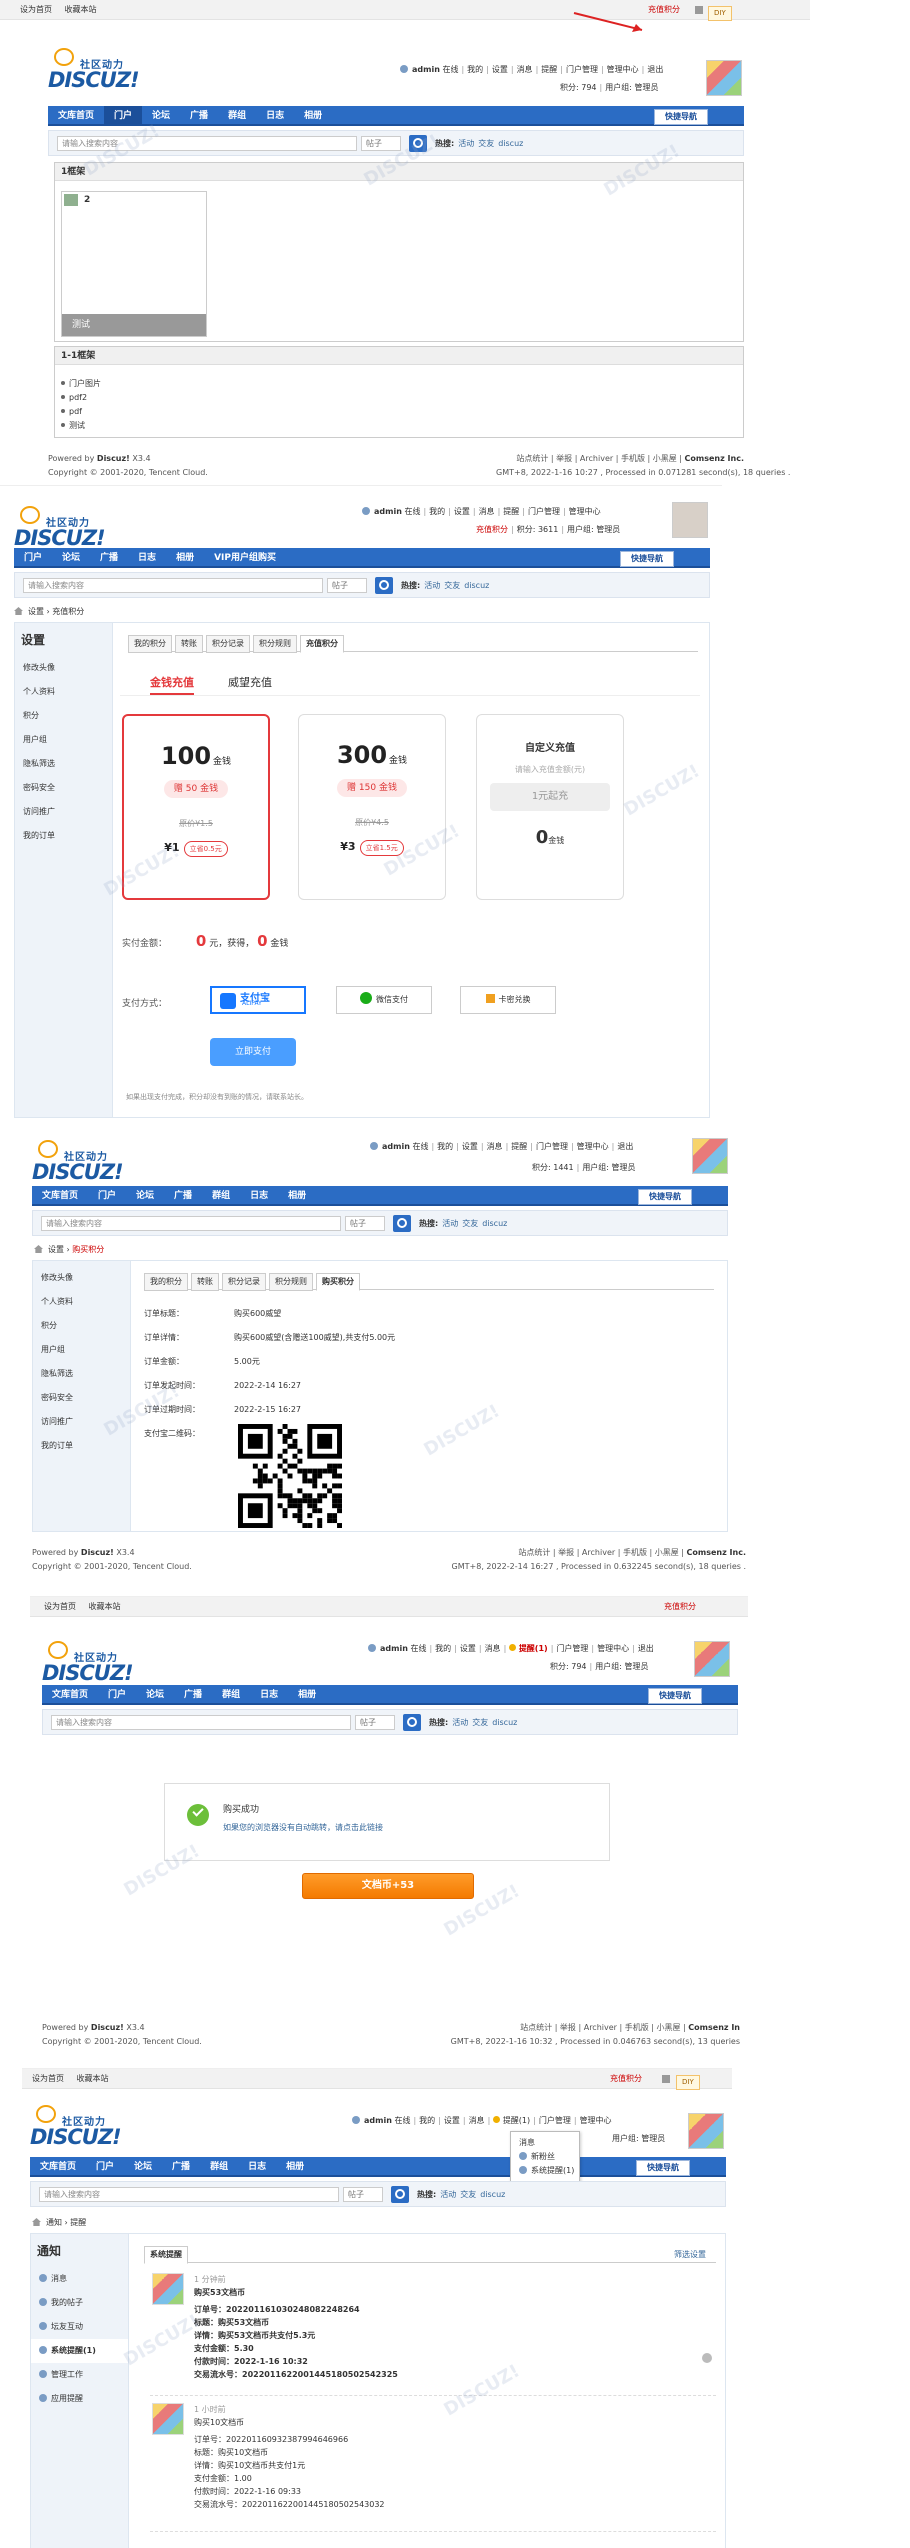  Describe the element at coordinates (578, 87) in the screenshot. I see `points-link: 积分: 794` at that location.